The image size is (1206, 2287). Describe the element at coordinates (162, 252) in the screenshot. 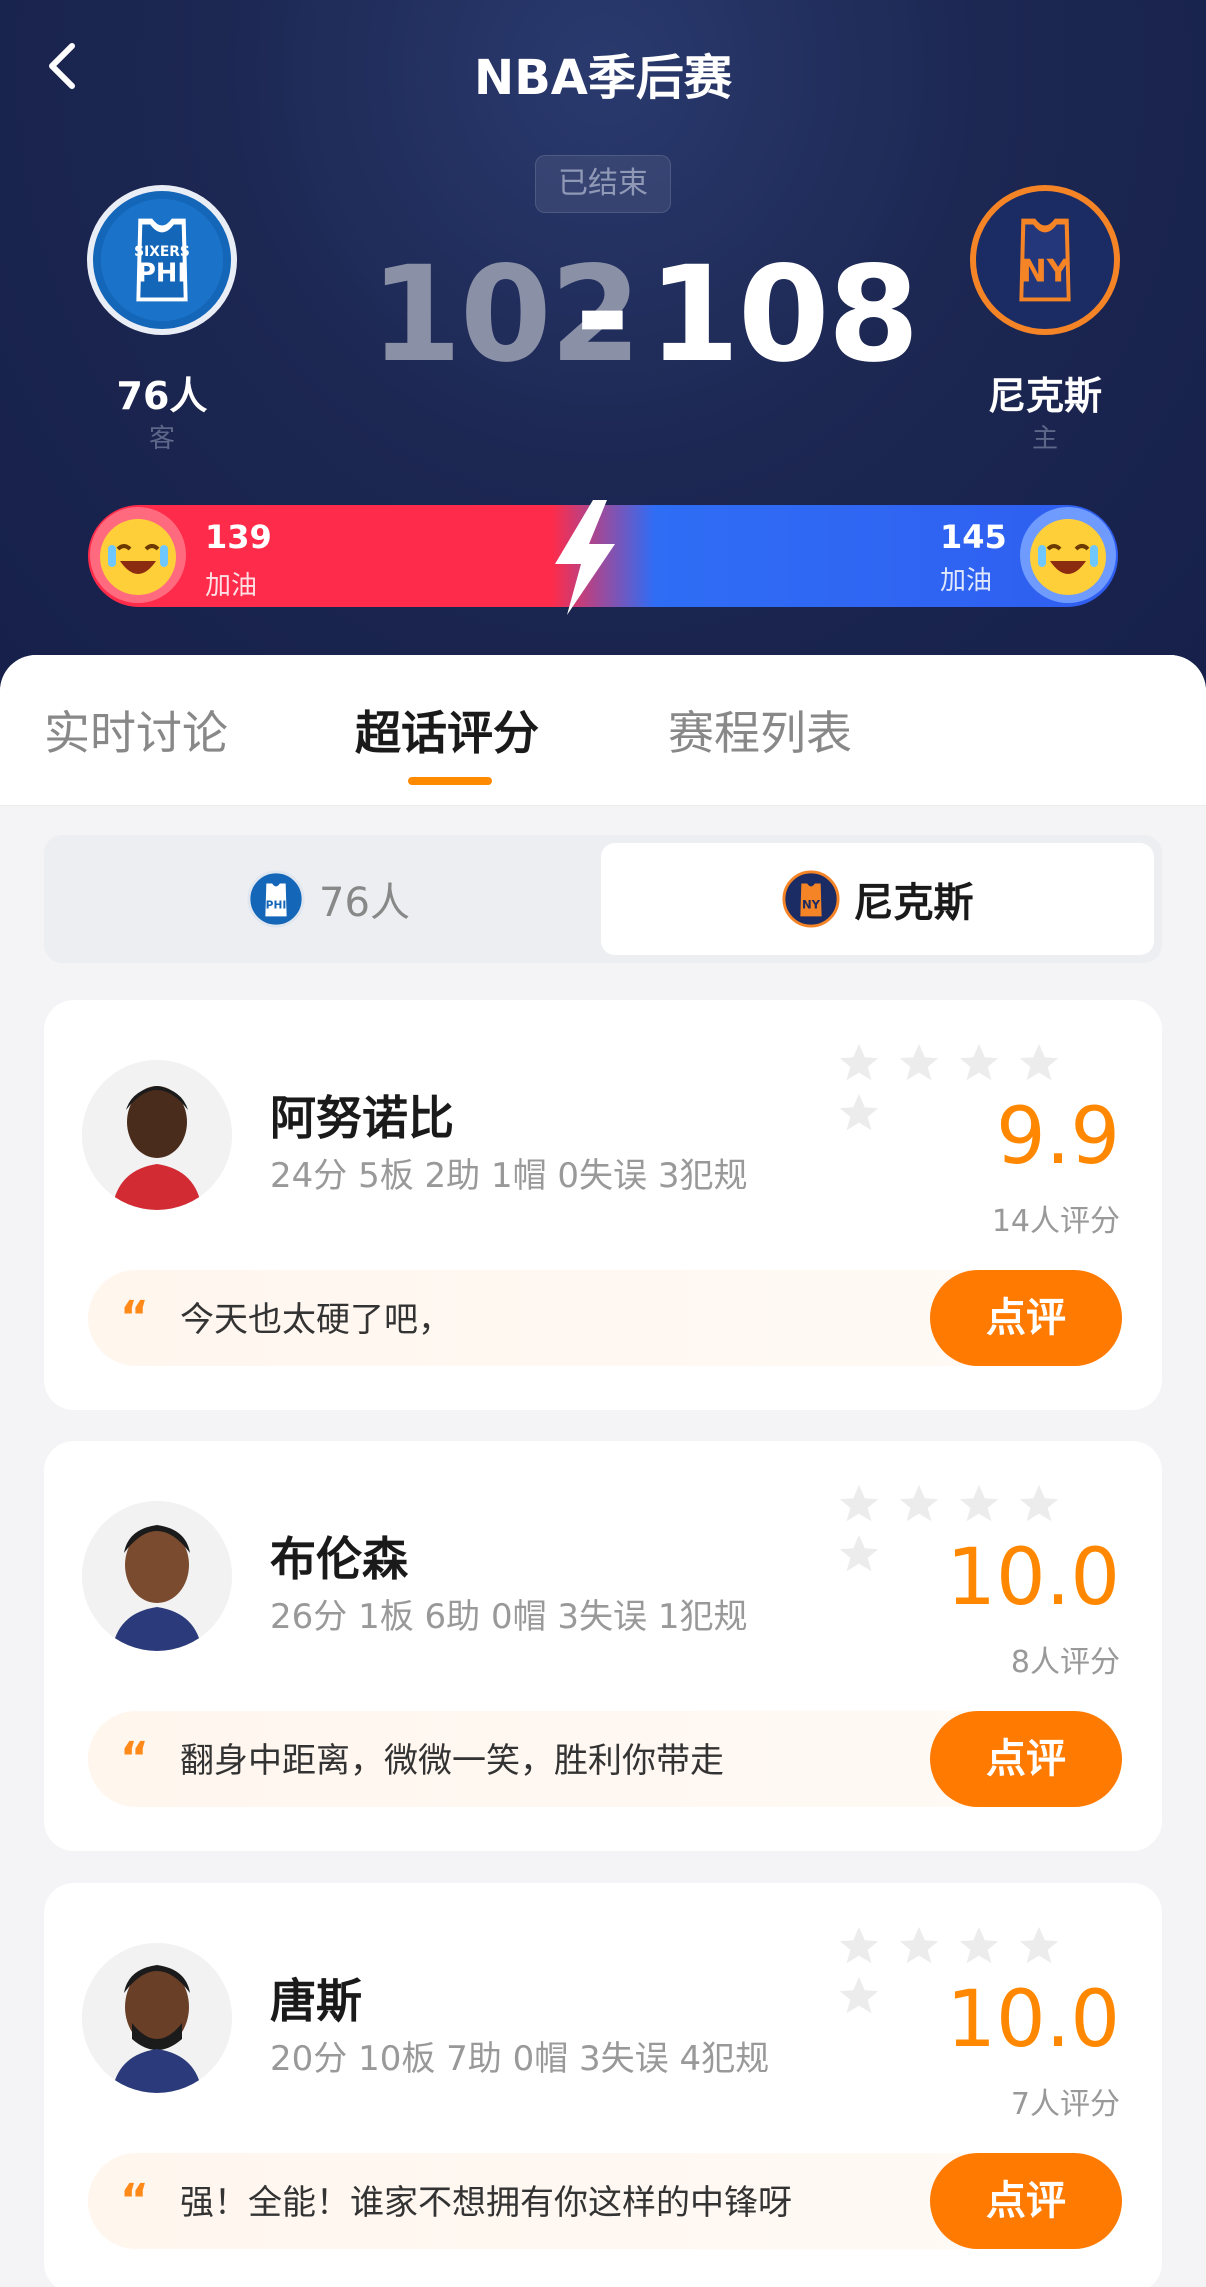

I see `svg-text: SIXERS` at that location.